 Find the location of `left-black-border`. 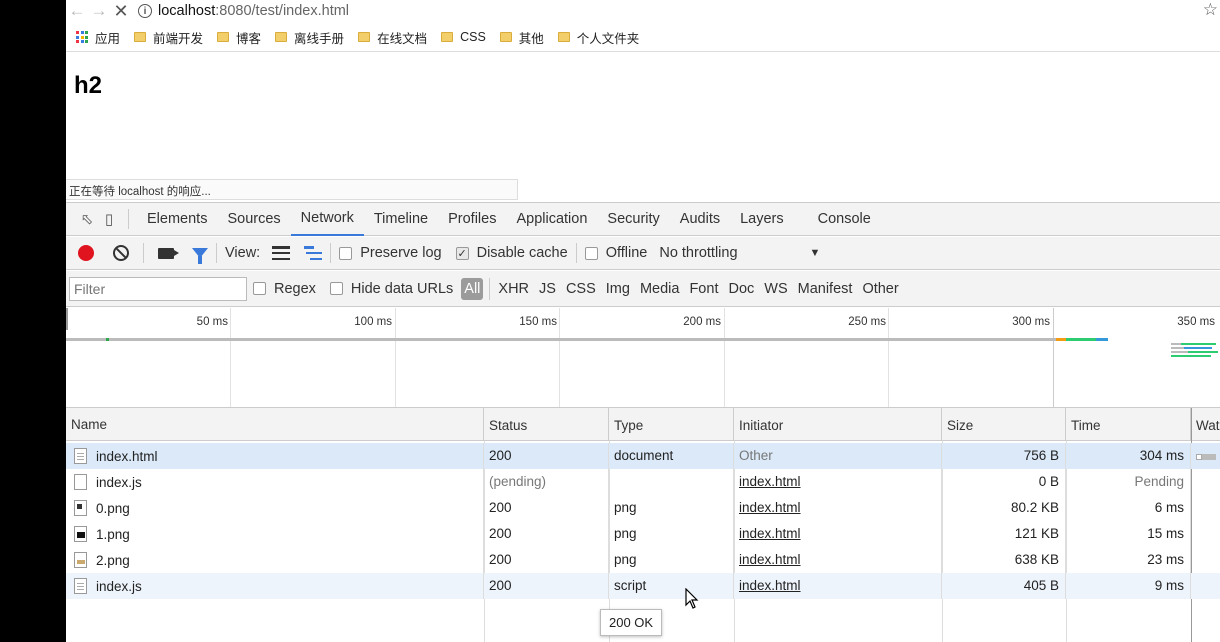

left-black-border is located at coordinates (33, 321).